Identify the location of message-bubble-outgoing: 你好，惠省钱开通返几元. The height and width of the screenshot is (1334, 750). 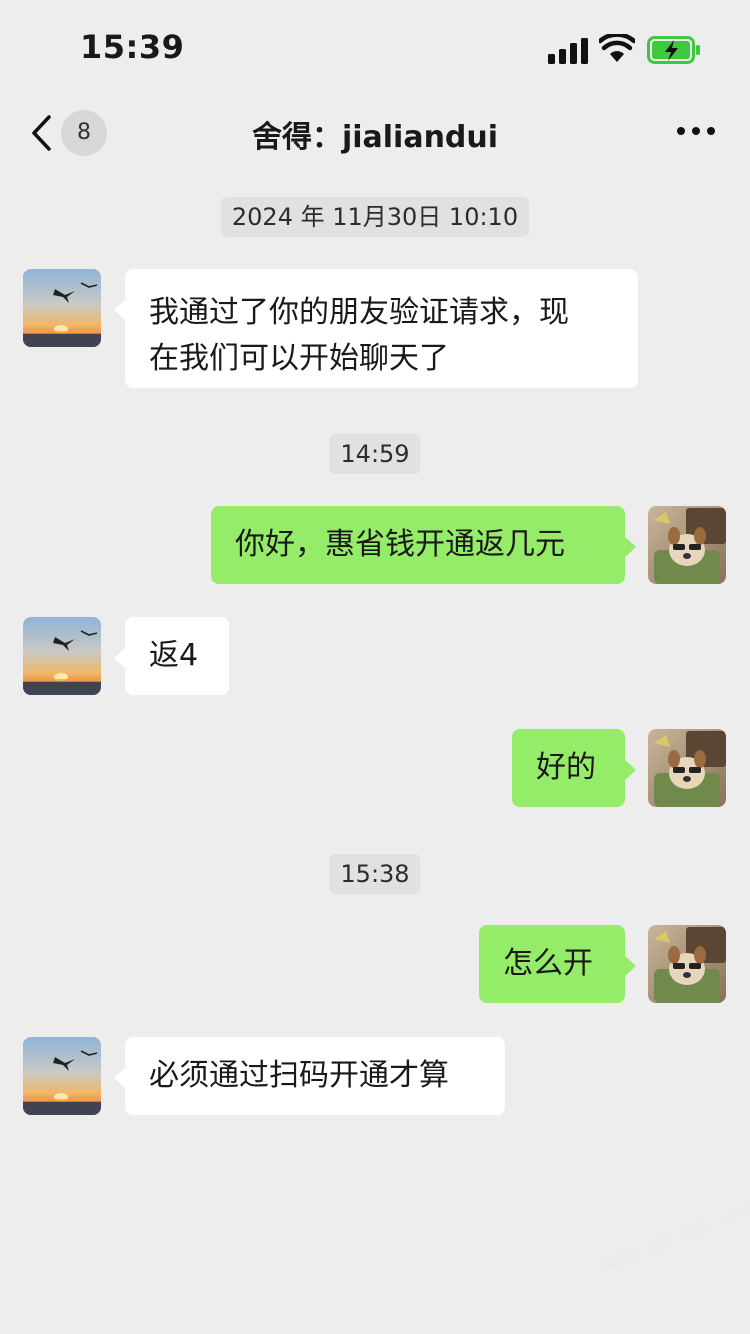
(423, 545).